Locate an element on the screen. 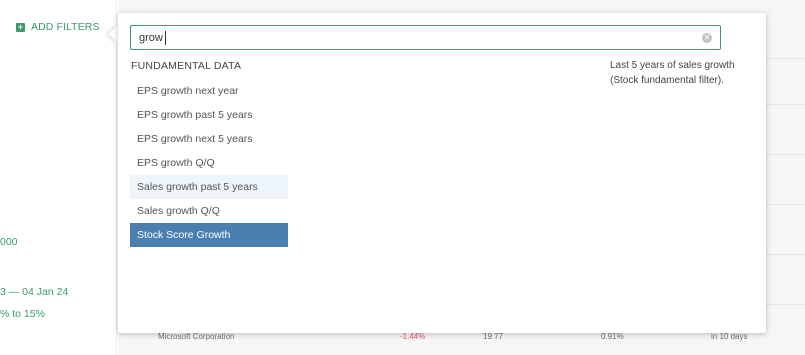  filter-search-box: ✕ is located at coordinates (425, 37).